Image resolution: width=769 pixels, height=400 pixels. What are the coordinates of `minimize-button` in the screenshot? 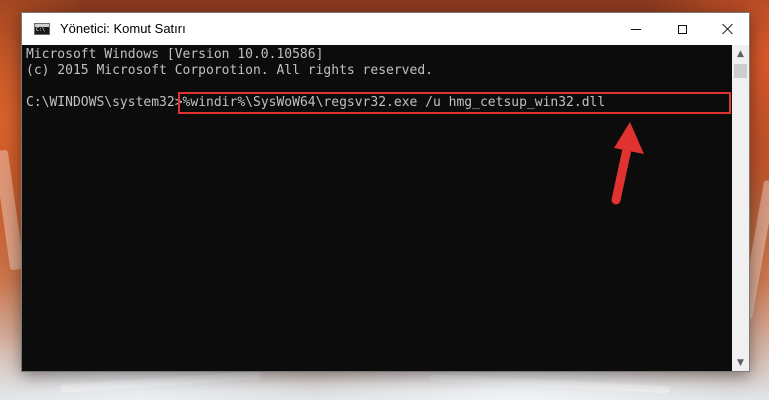 It's located at (636, 29).